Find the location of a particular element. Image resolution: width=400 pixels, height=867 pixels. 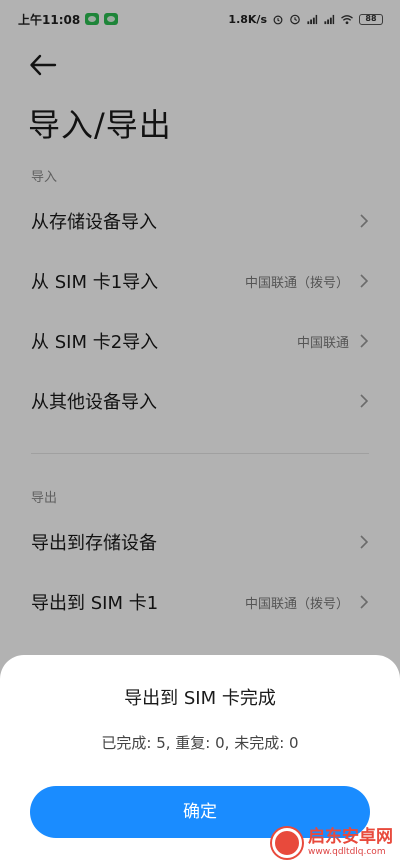

watermark-logo-icon is located at coordinates (287, 842).